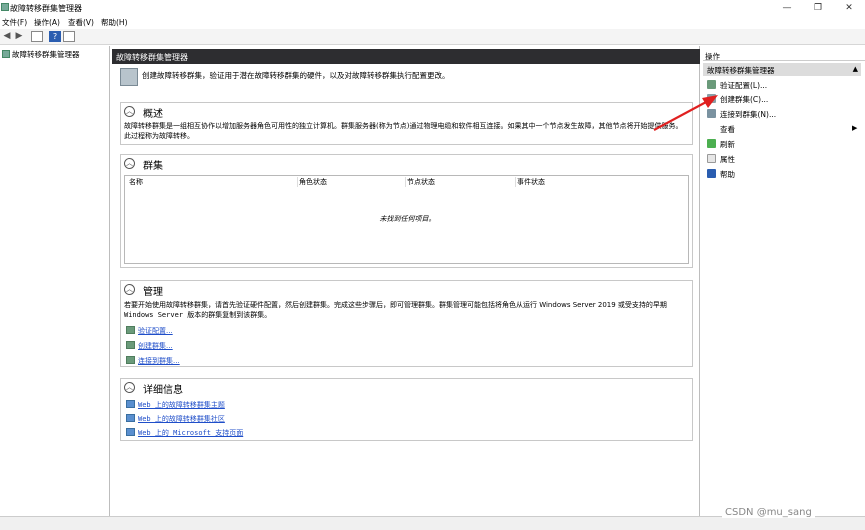  I want to click on tree-node-root: 故障转移群集管理器, so click(41, 54).